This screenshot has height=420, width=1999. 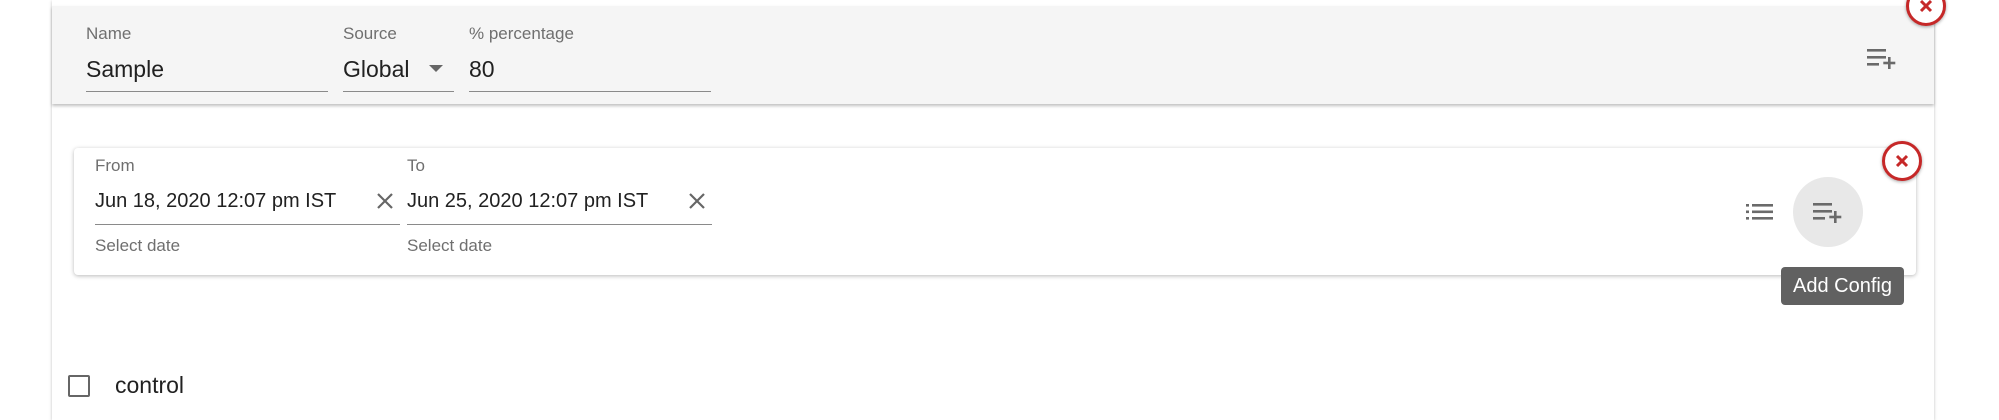 What do you see at coordinates (376, 69) in the screenshot?
I see `source-select: Global` at bounding box center [376, 69].